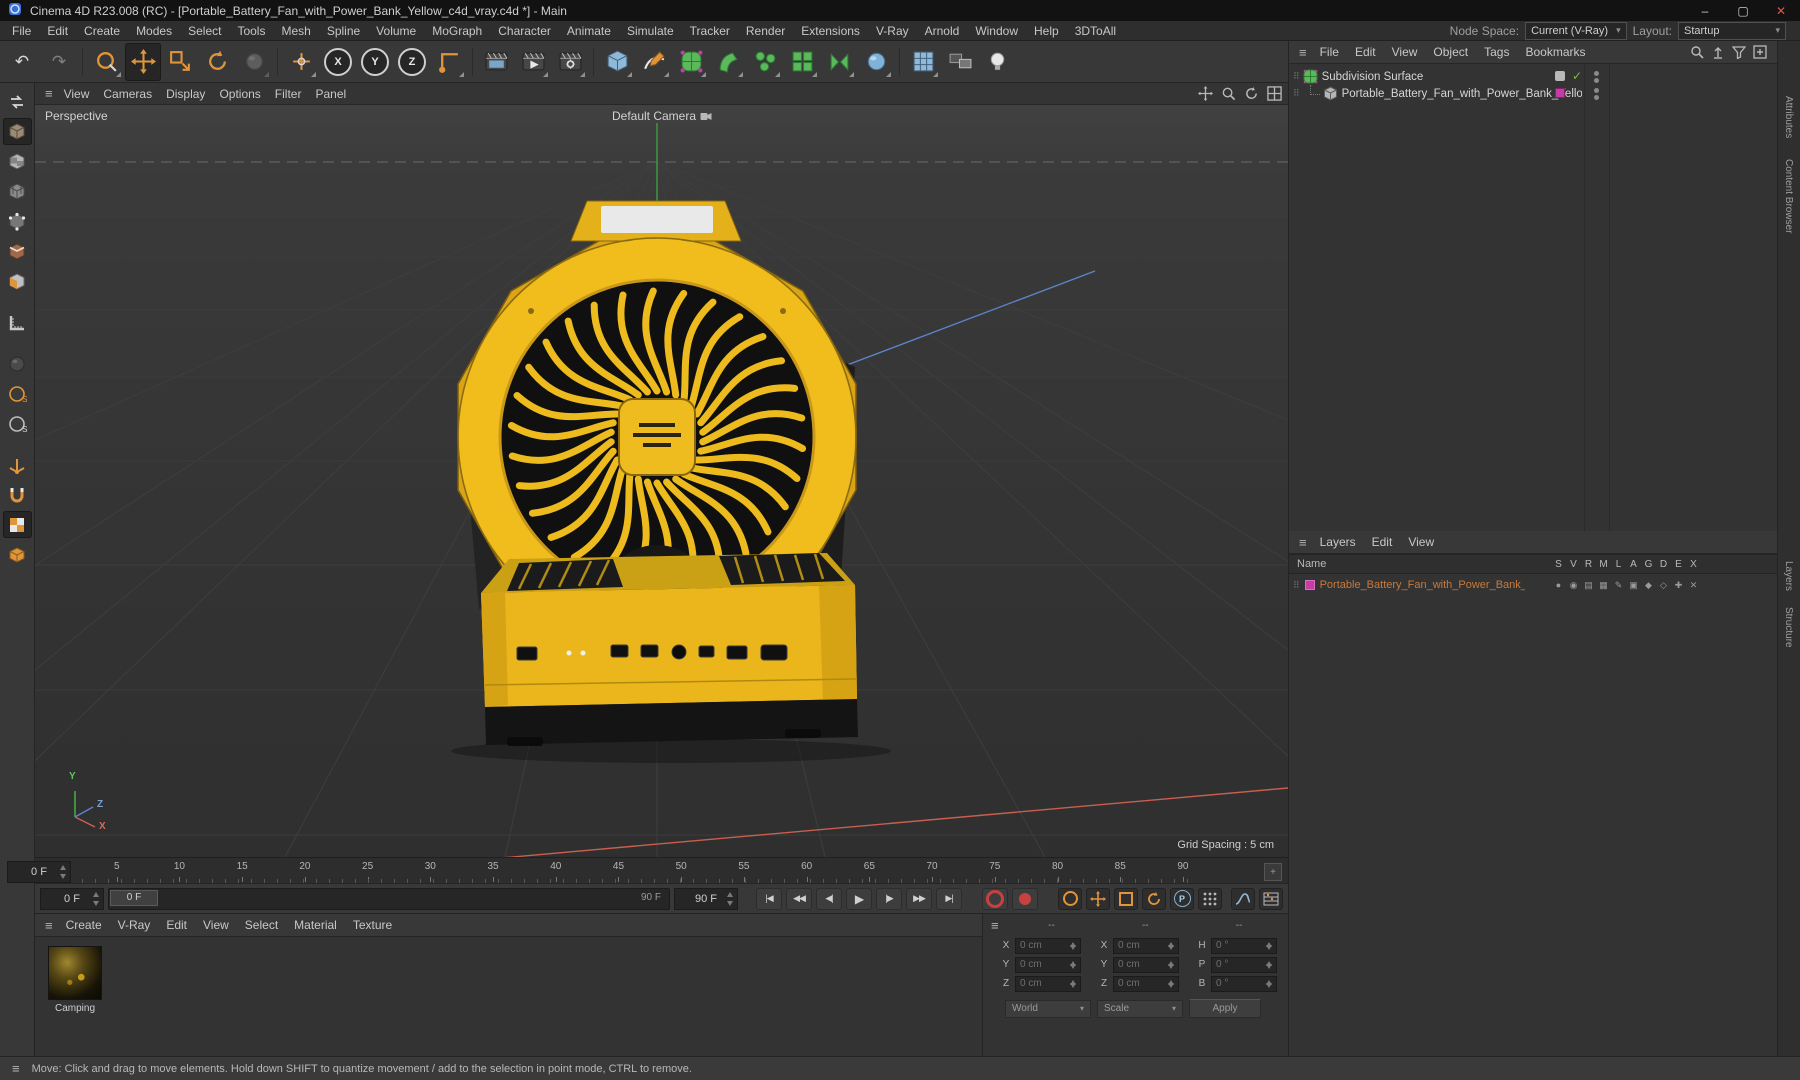 The height and width of the screenshot is (1080, 1800). Describe the element at coordinates (75, 973) in the screenshot. I see `material-thumbnail` at that location.